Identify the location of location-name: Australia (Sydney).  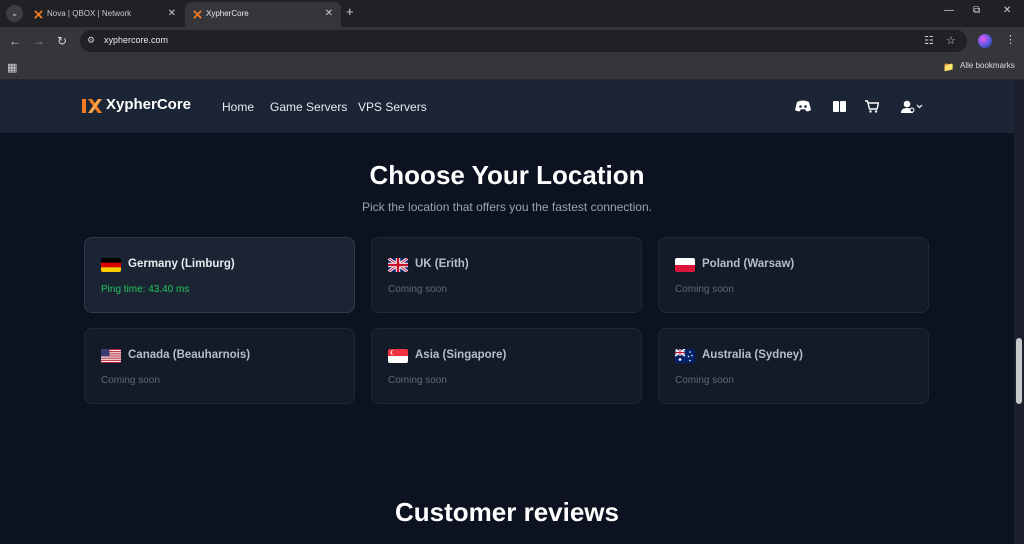
(752, 355).